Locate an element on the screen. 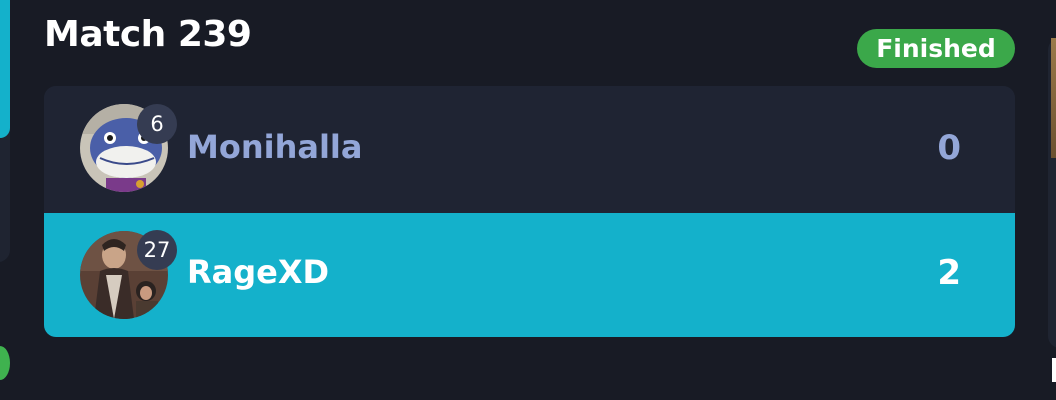 The width and height of the screenshot is (1056, 400). status-dot is located at coordinates (5, 363).